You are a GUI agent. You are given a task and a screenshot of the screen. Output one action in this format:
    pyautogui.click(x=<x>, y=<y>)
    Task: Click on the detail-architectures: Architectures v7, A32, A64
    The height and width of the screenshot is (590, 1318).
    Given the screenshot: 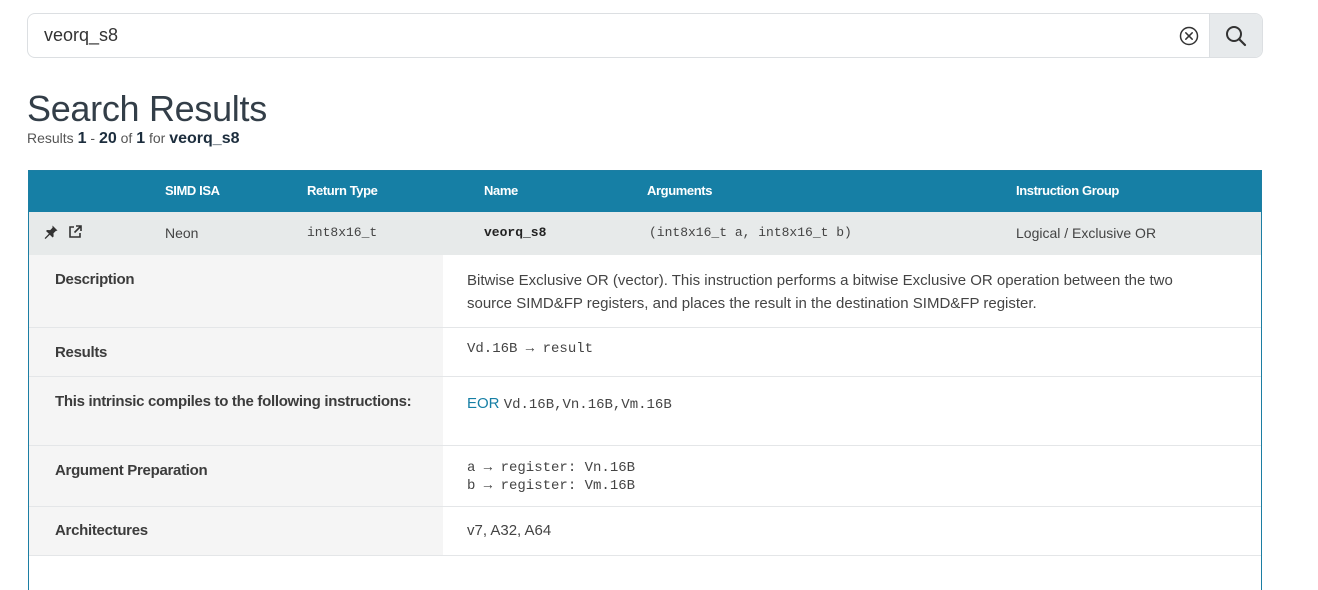 What is the action you would take?
    pyautogui.click(x=645, y=531)
    